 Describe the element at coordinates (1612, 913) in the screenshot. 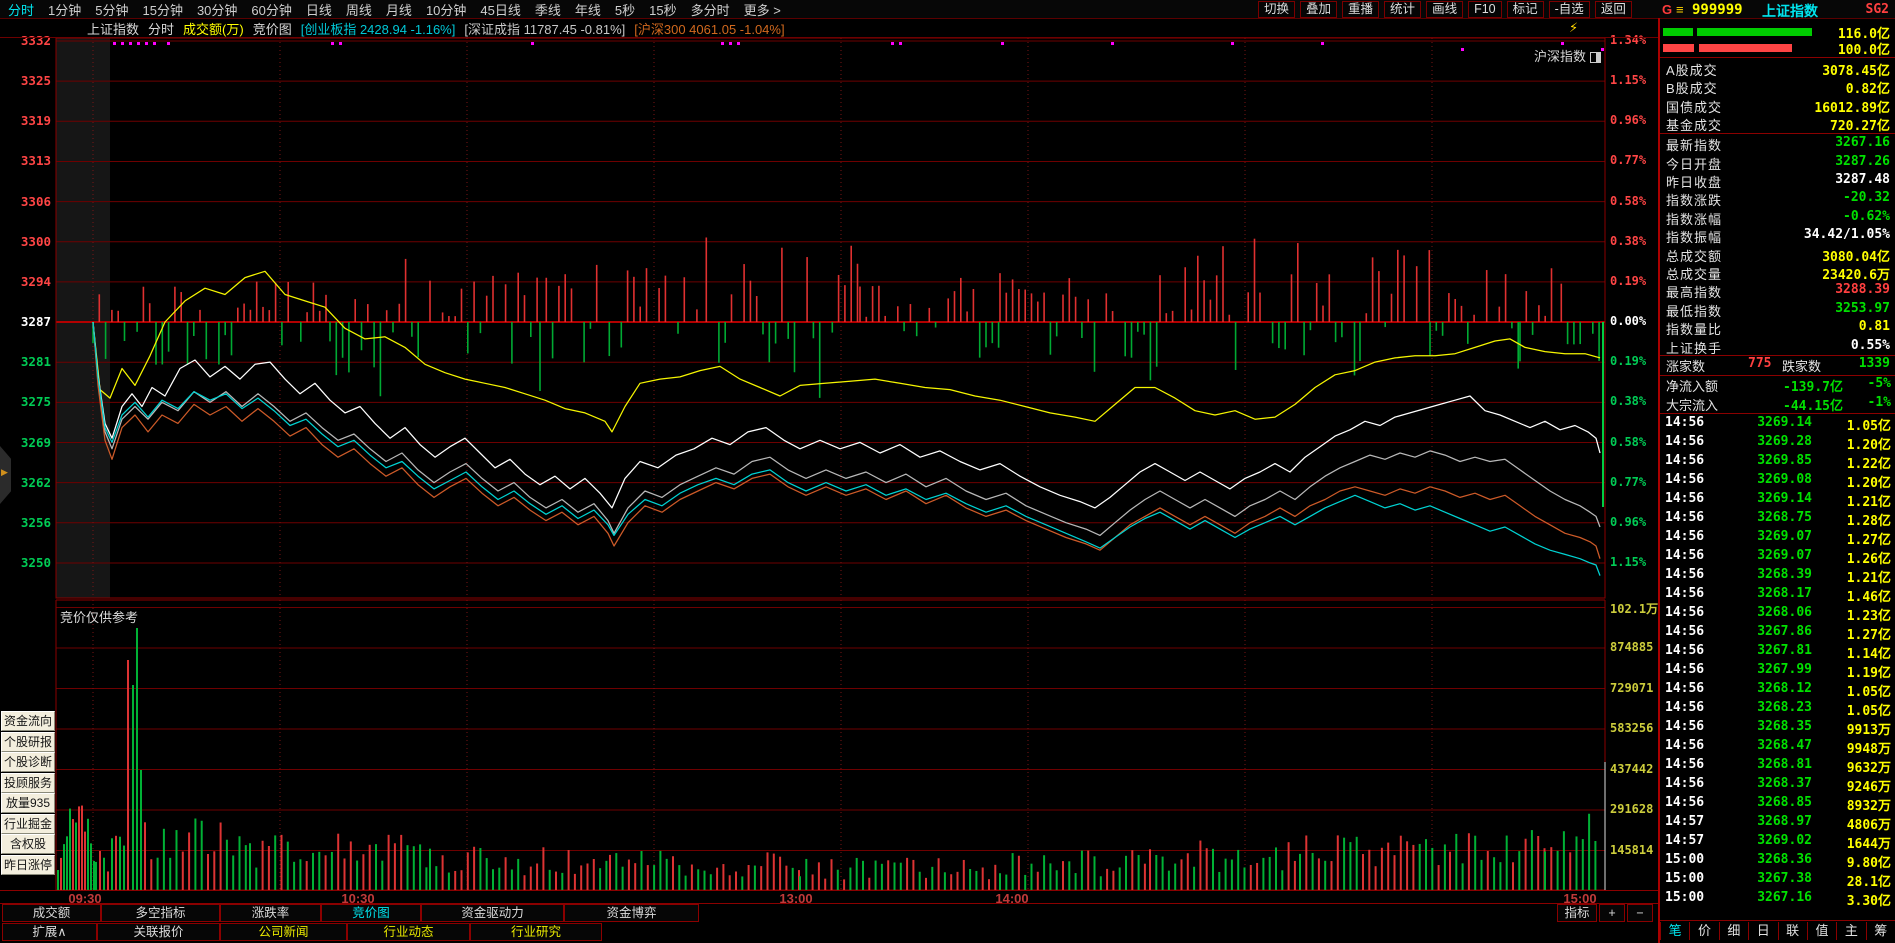

I see `zoom-in-button: +` at that location.